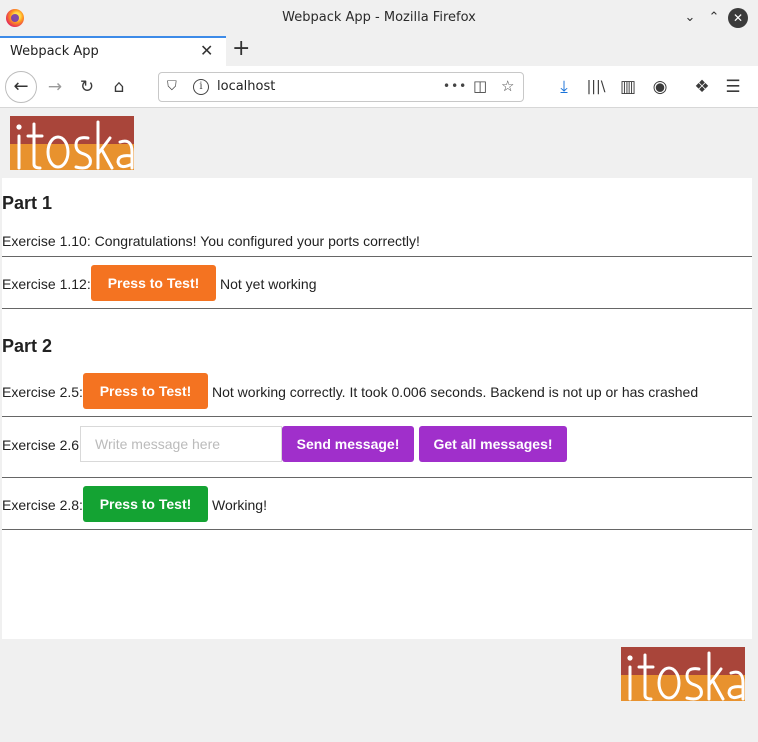 Image resolution: width=758 pixels, height=742 pixels. Describe the element at coordinates (733, 87) in the screenshot. I see `menu-icon: ☰` at that location.